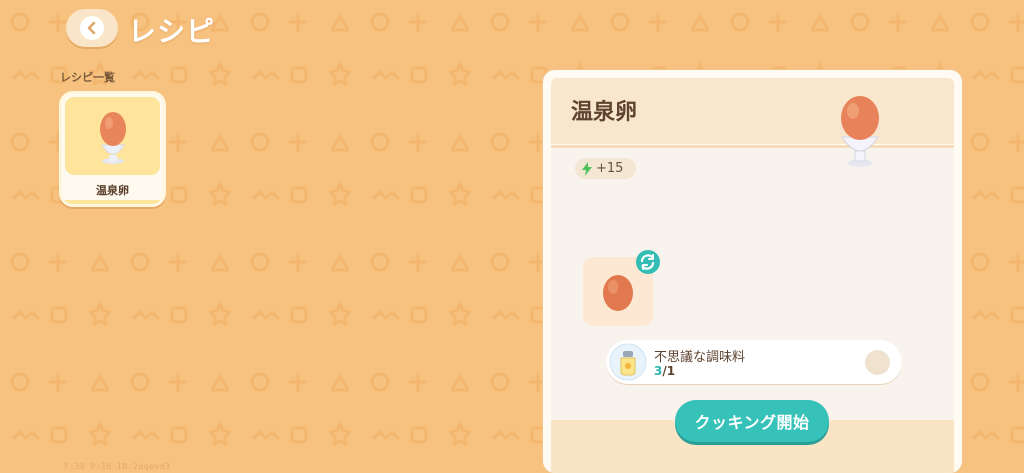 This screenshot has width=1024, height=473. I want to click on recipe-card-label: 温泉卵, so click(112, 190).